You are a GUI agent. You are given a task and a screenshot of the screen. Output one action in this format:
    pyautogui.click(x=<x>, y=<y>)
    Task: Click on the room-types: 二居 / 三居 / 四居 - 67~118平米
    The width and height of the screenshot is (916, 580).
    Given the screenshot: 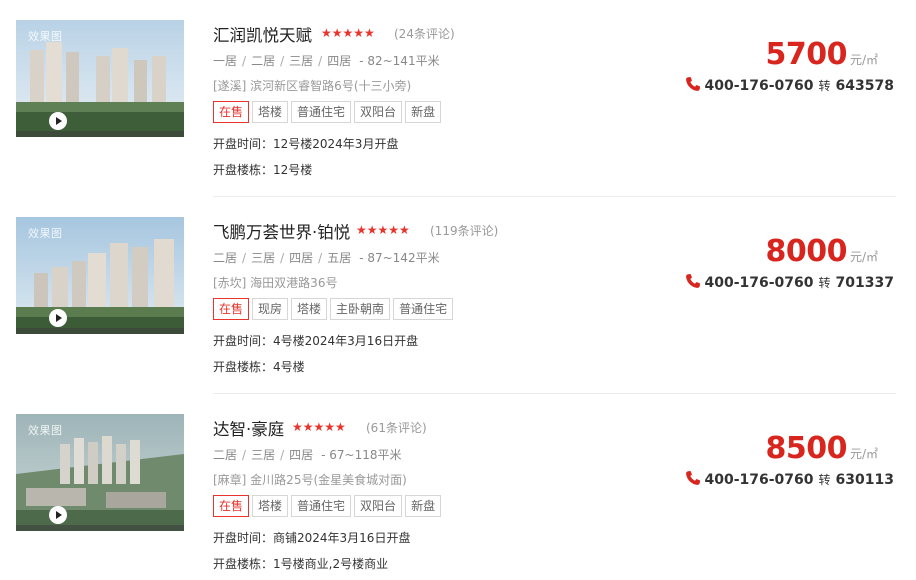 What is the action you would take?
    pyautogui.click(x=307, y=455)
    